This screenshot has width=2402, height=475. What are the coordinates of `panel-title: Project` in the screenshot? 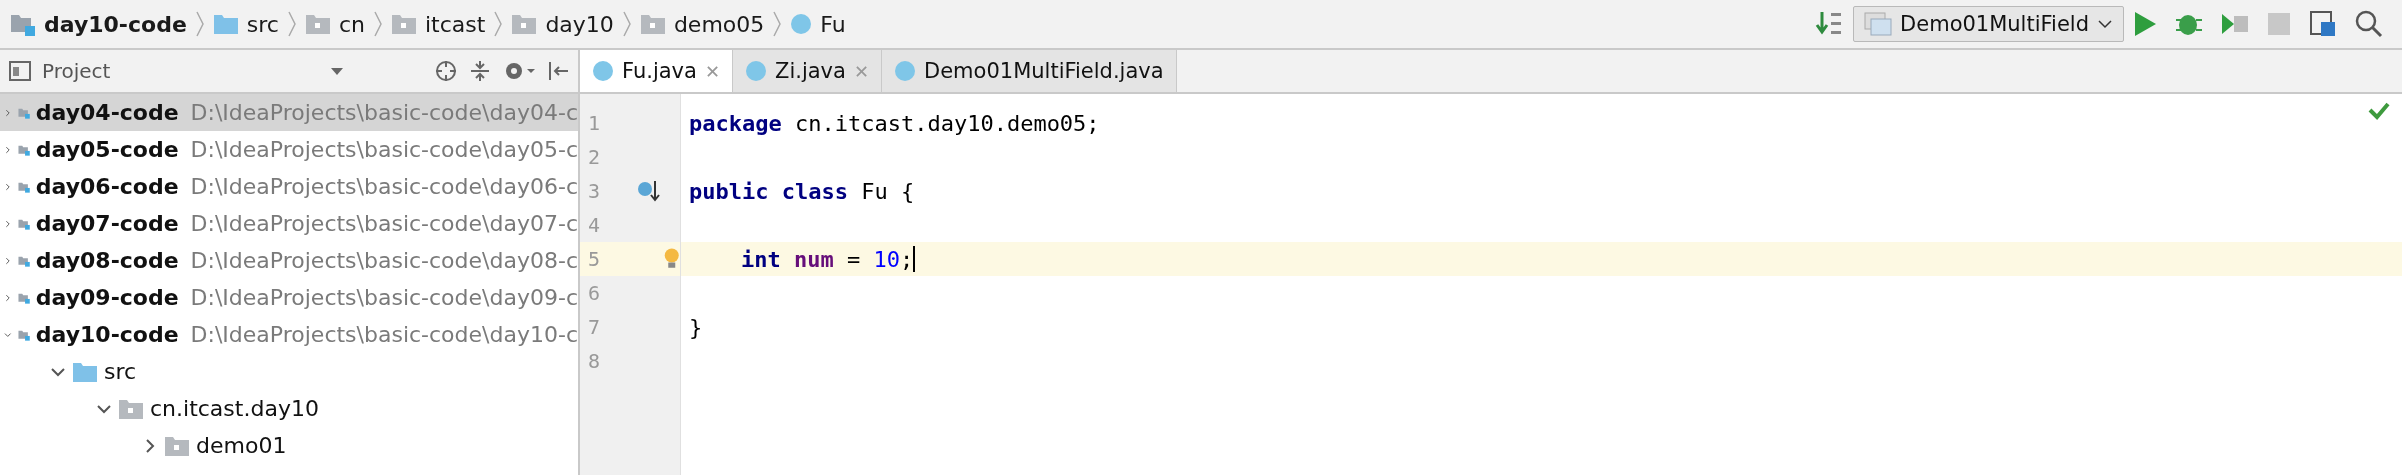 It's located at (76, 71).